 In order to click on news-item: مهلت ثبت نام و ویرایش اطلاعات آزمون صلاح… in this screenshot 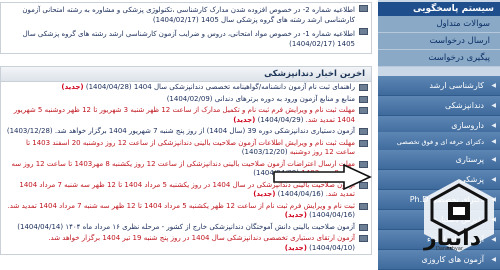, I will do `click(186, 148)`.